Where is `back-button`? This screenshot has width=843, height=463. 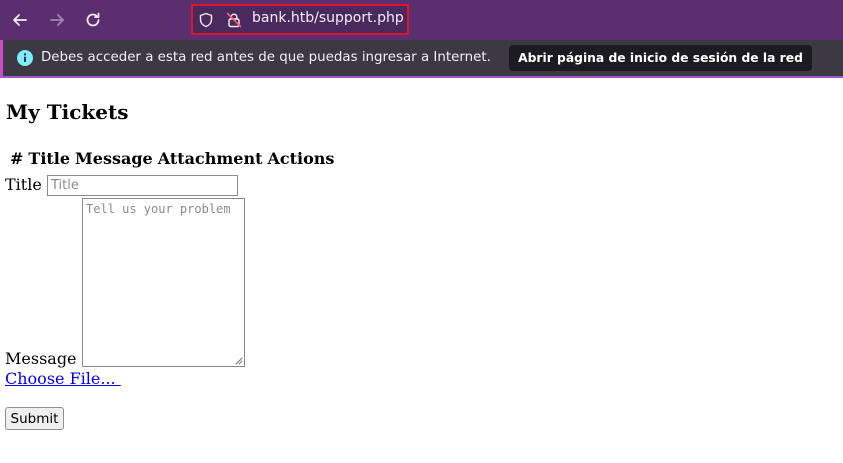
back-button is located at coordinates (20, 20).